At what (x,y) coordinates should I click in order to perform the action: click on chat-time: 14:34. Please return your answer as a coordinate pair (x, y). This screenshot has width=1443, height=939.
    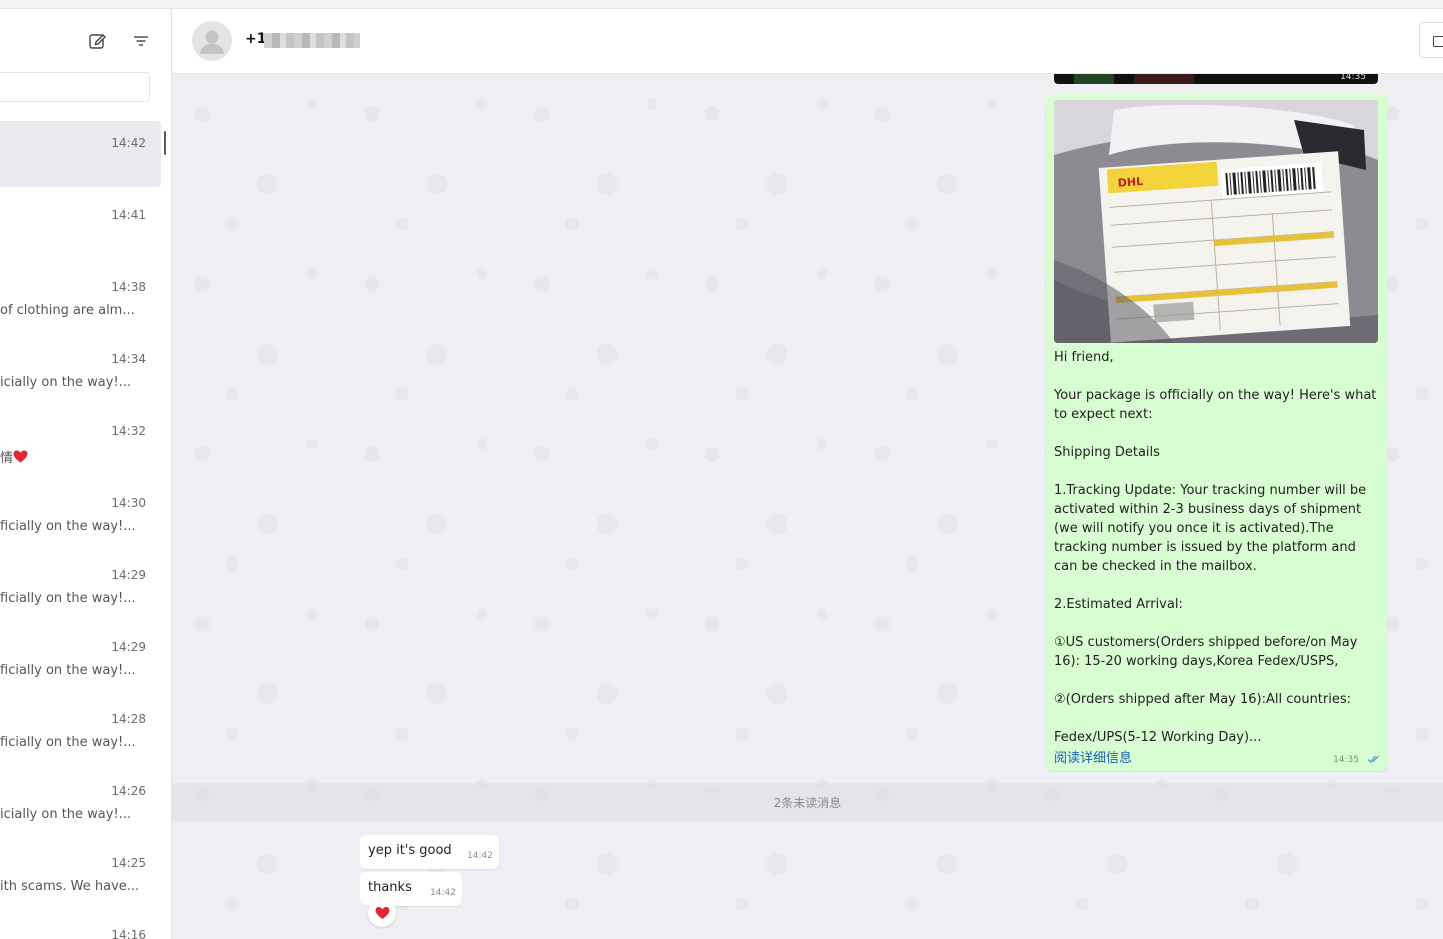
    Looking at the image, I should click on (128, 359).